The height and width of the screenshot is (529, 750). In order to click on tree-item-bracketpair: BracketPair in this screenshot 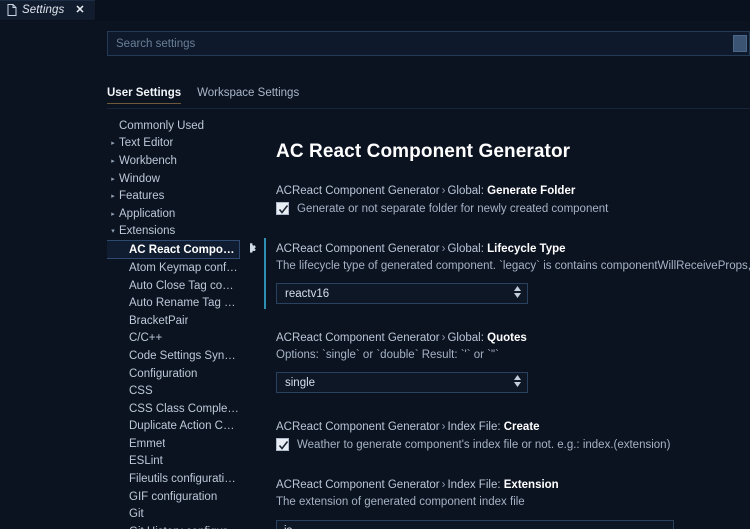, I will do `click(173, 321)`.